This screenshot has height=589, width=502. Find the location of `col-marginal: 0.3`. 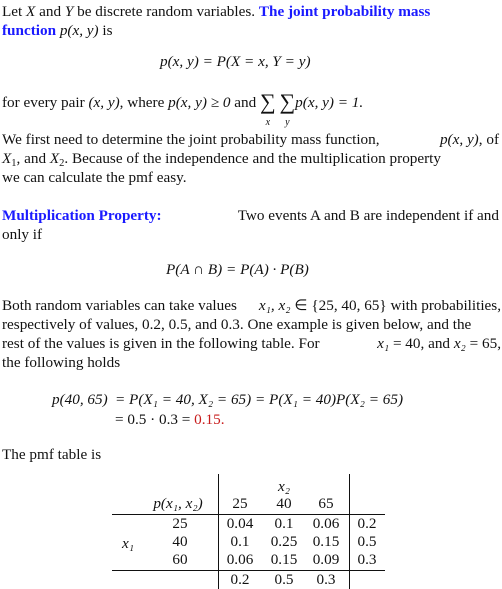

col-marginal: 0.3 is located at coordinates (326, 579).